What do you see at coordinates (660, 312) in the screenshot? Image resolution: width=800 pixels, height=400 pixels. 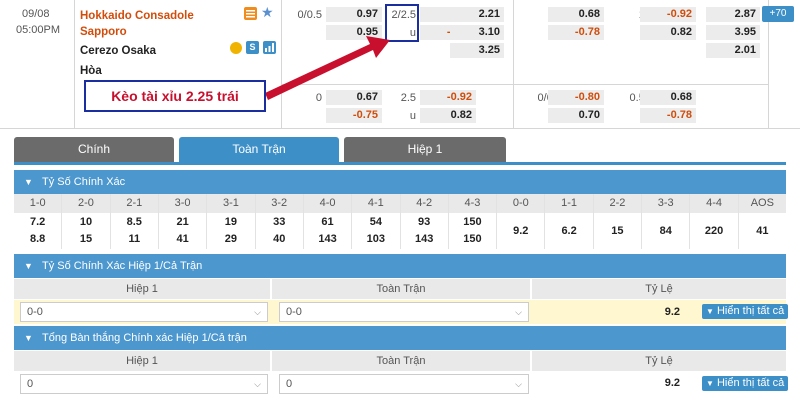 I see `ht-ft-rate-value: 9.2` at bounding box center [660, 312].